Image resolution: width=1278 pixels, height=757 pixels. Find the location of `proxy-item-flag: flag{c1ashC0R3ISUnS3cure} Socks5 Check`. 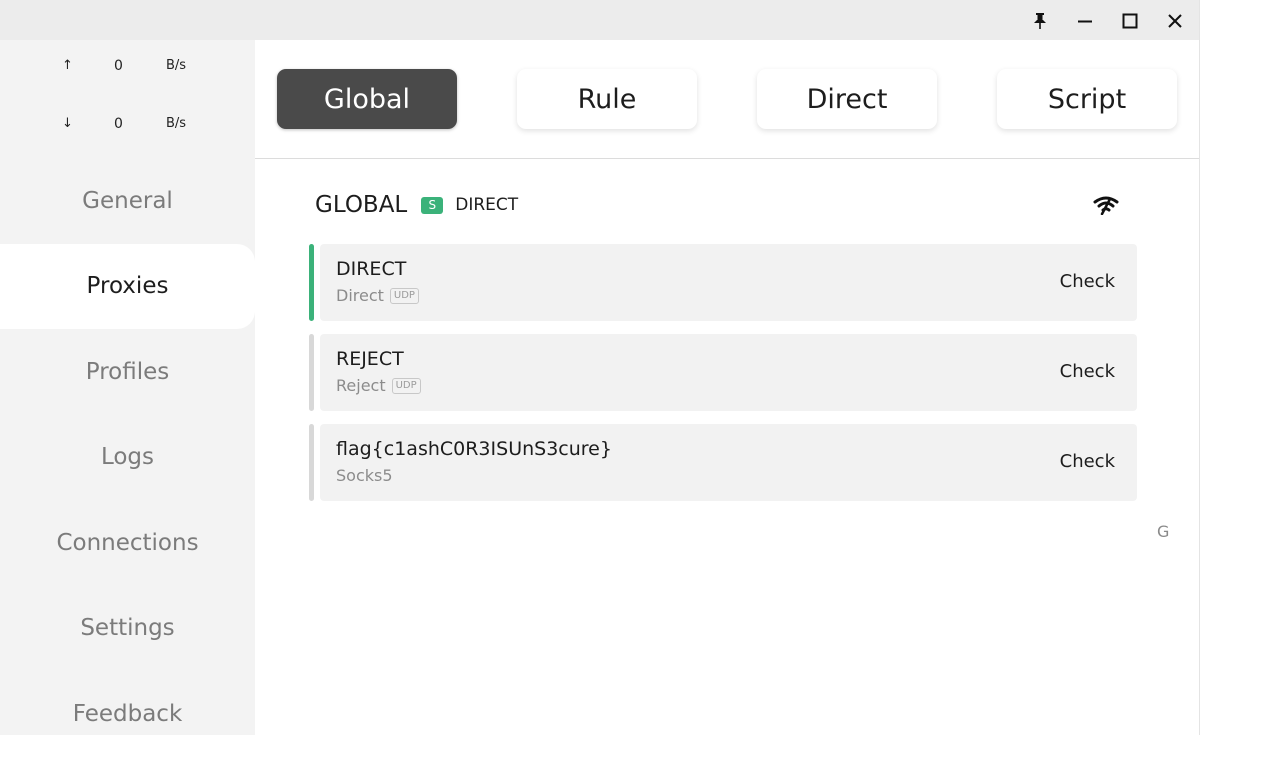

proxy-item-flag: flag{c1ashC0R3ISUnS3cure} Socks5 Check is located at coordinates (723, 462).